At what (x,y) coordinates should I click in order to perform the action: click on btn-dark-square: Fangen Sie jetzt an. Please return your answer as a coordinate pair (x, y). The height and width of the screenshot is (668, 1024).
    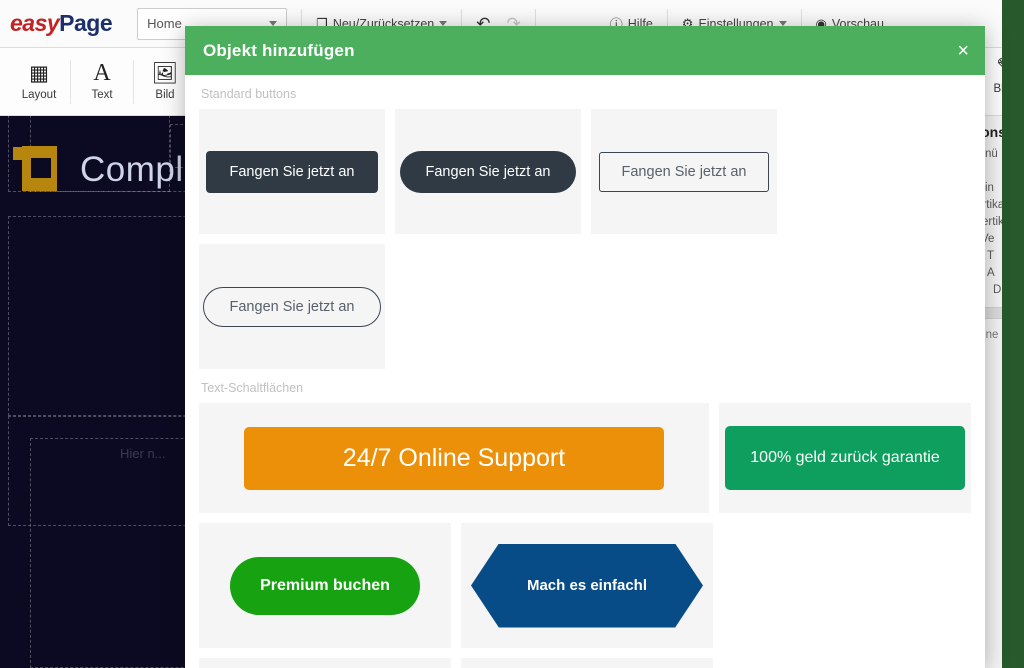
    Looking at the image, I should click on (292, 171).